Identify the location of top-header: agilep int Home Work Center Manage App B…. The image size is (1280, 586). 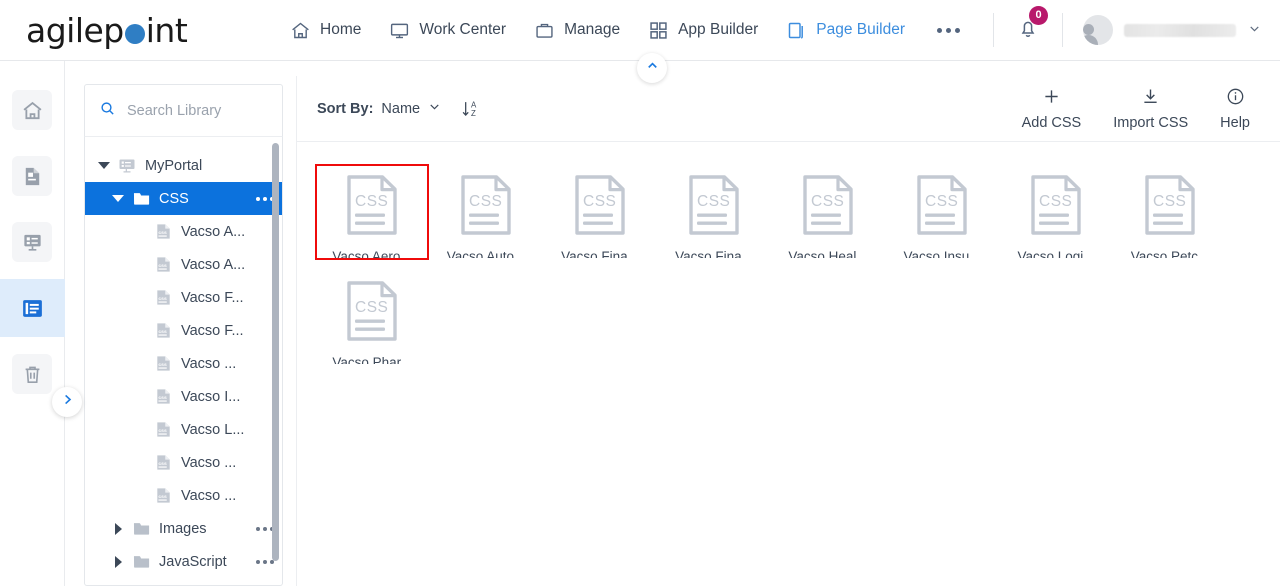
(640, 30).